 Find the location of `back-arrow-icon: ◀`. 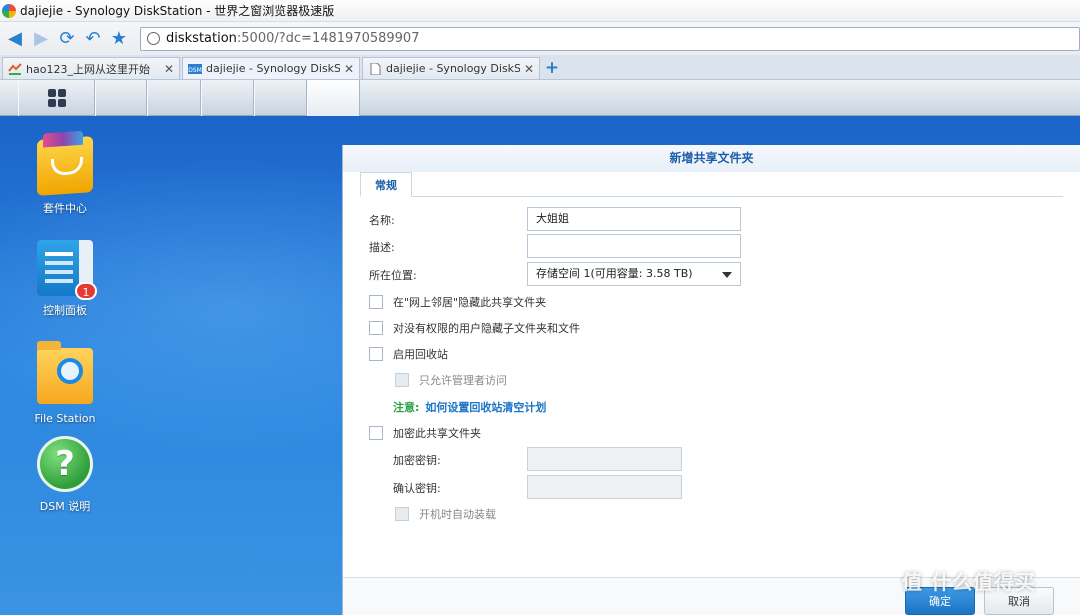

back-arrow-icon: ◀ is located at coordinates (15, 39).